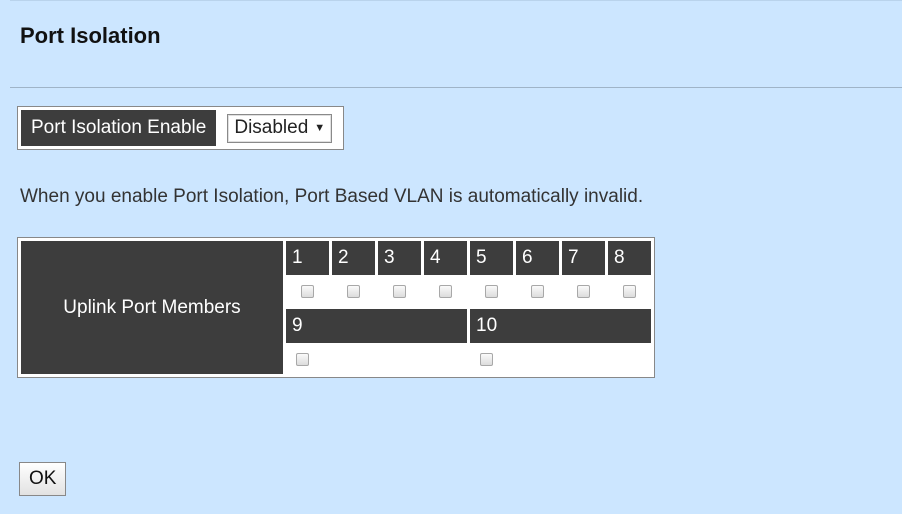  I want to click on port-3-checkbox, so click(399, 292).